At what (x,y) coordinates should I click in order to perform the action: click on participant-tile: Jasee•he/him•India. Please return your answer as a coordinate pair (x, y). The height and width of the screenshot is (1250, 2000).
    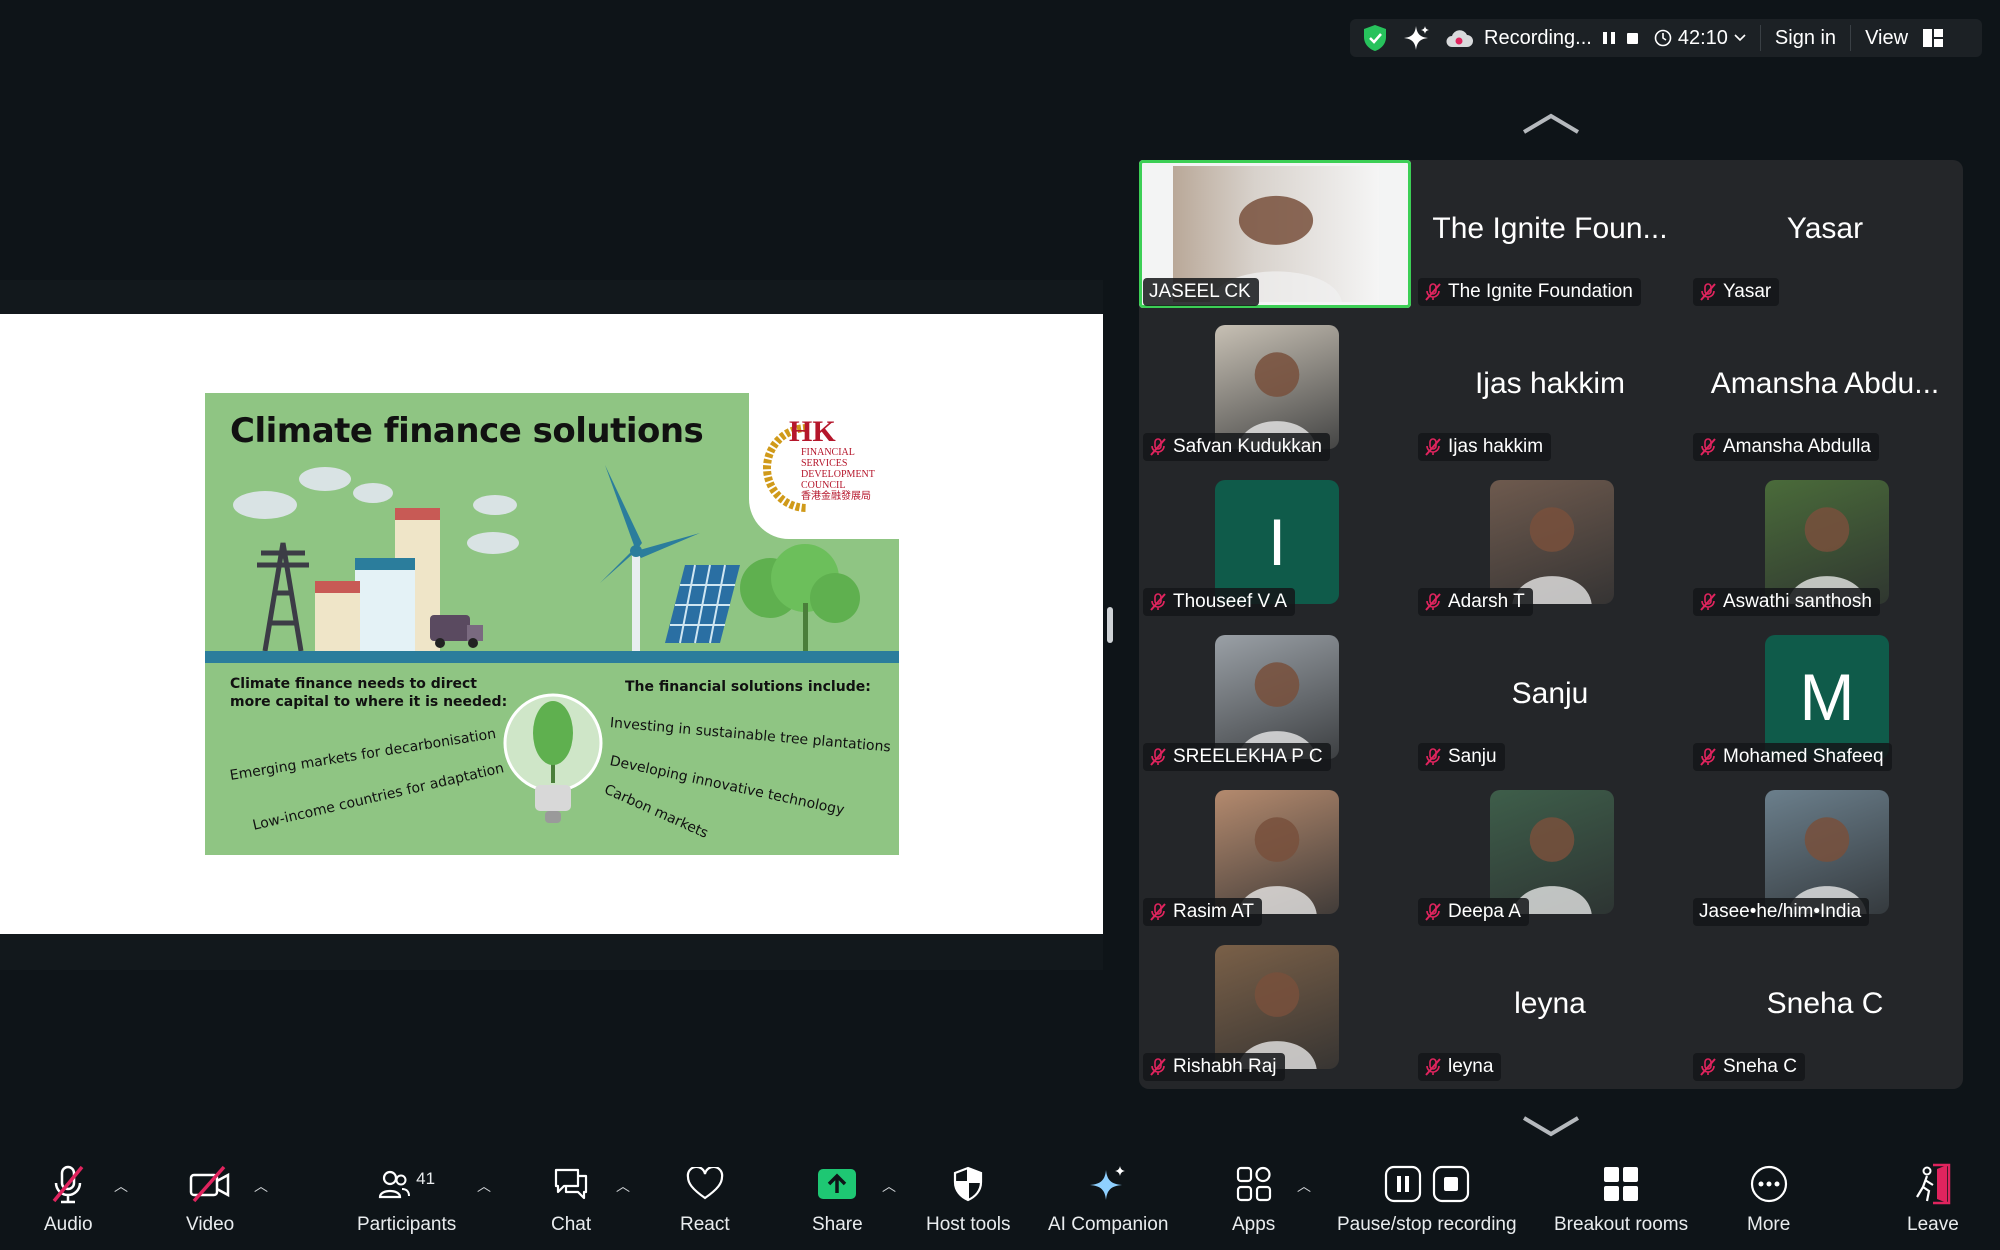
    Looking at the image, I should click on (1825, 854).